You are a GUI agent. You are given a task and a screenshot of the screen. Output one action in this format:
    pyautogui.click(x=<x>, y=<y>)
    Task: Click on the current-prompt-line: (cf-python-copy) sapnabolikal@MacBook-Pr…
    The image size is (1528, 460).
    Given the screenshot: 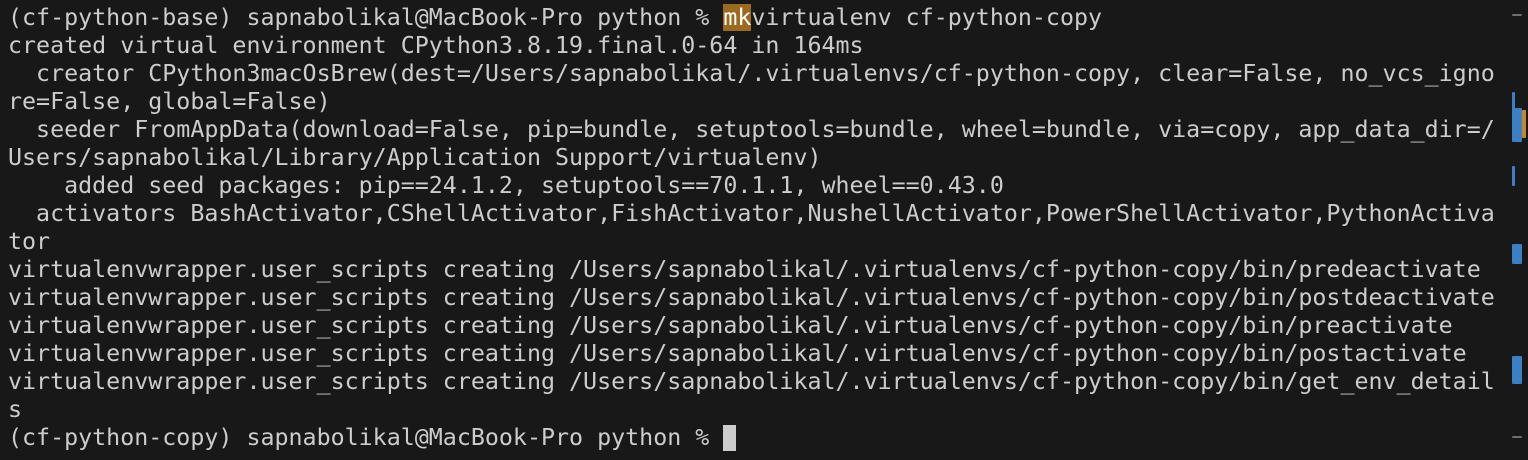 What is the action you would take?
    pyautogui.click(x=753, y=438)
    